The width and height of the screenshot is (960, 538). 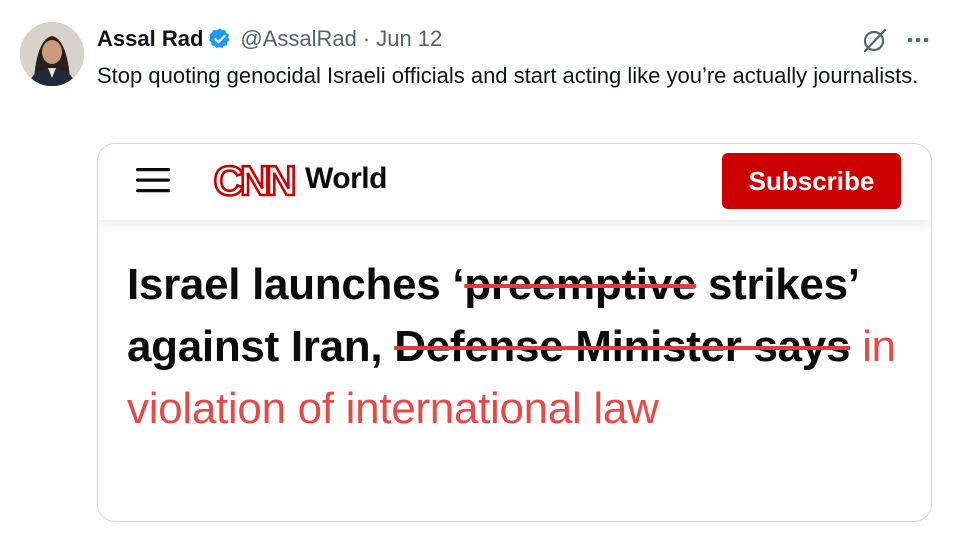 I want to click on author-handle: @AssalRad, so click(x=298, y=39).